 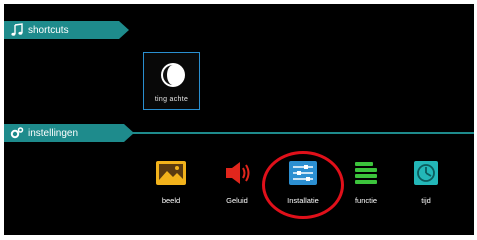 What do you see at coordinates (171, 173) in the screenshot?
I see `picture-icon` at bounding box center [171, 173].